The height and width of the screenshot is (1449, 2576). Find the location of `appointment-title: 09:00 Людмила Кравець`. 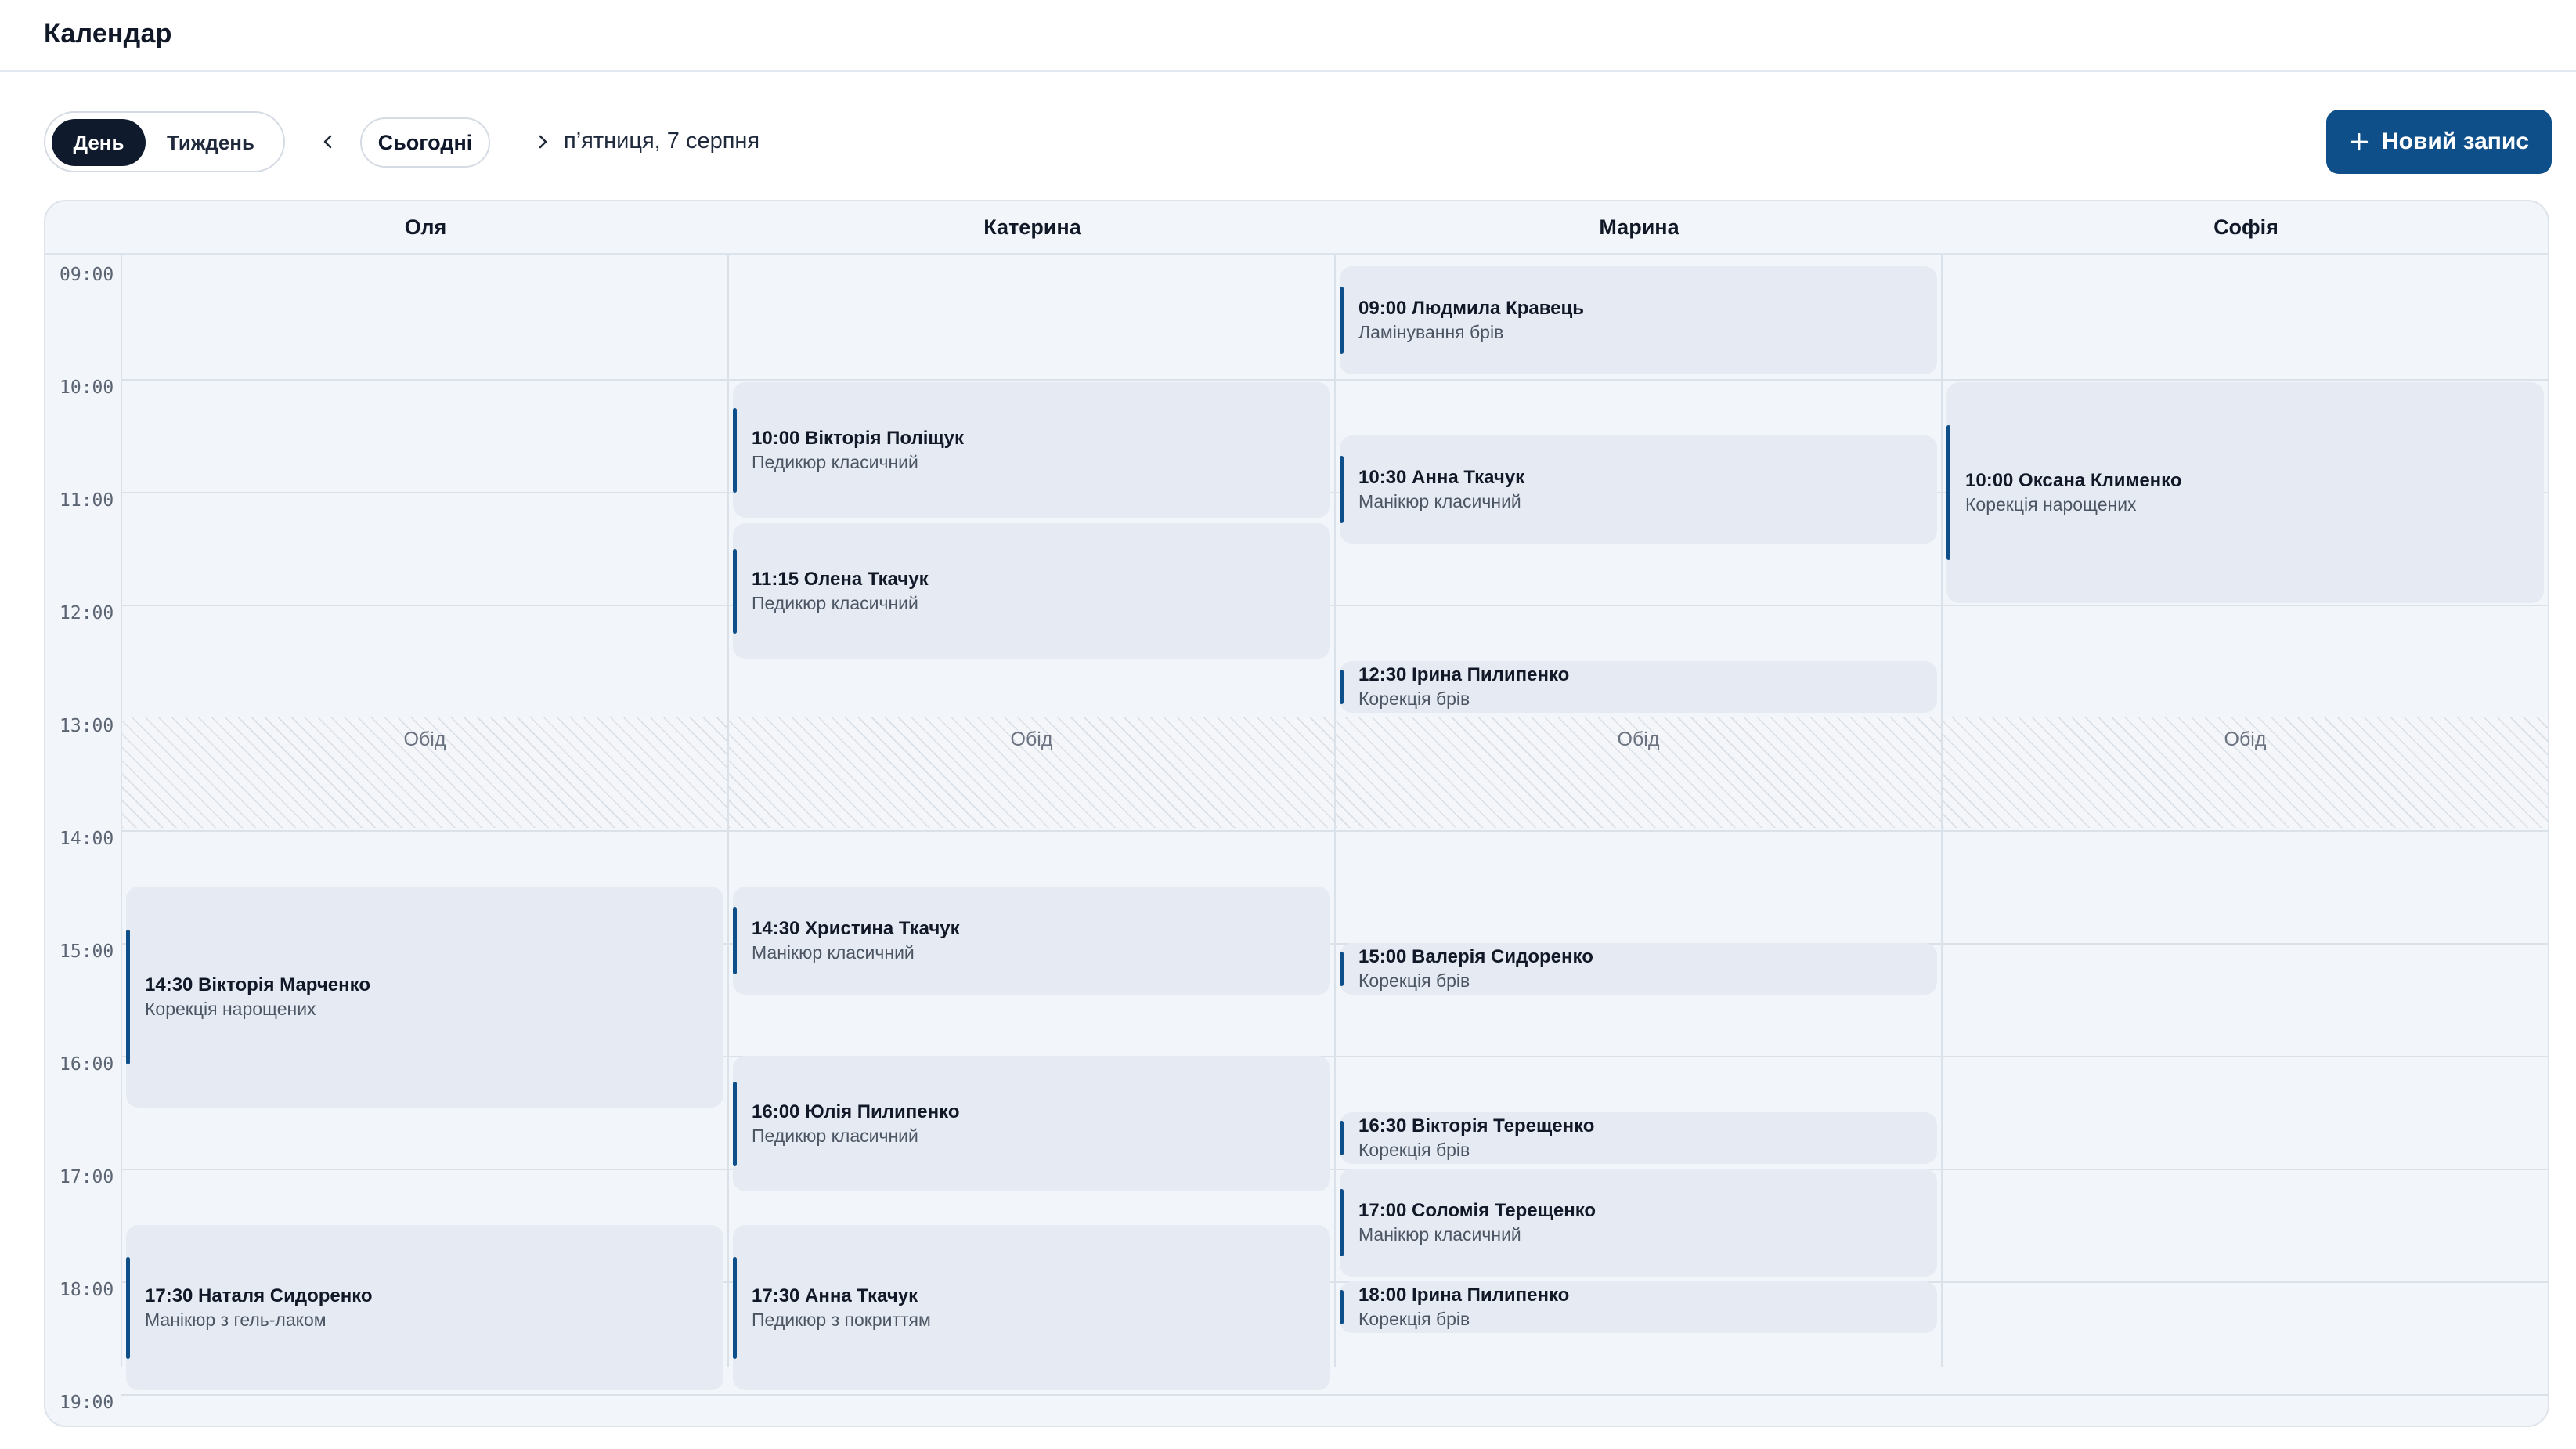

appointment-title: 09:00 Людмила Кравець is located at coordinates (1471, 308).